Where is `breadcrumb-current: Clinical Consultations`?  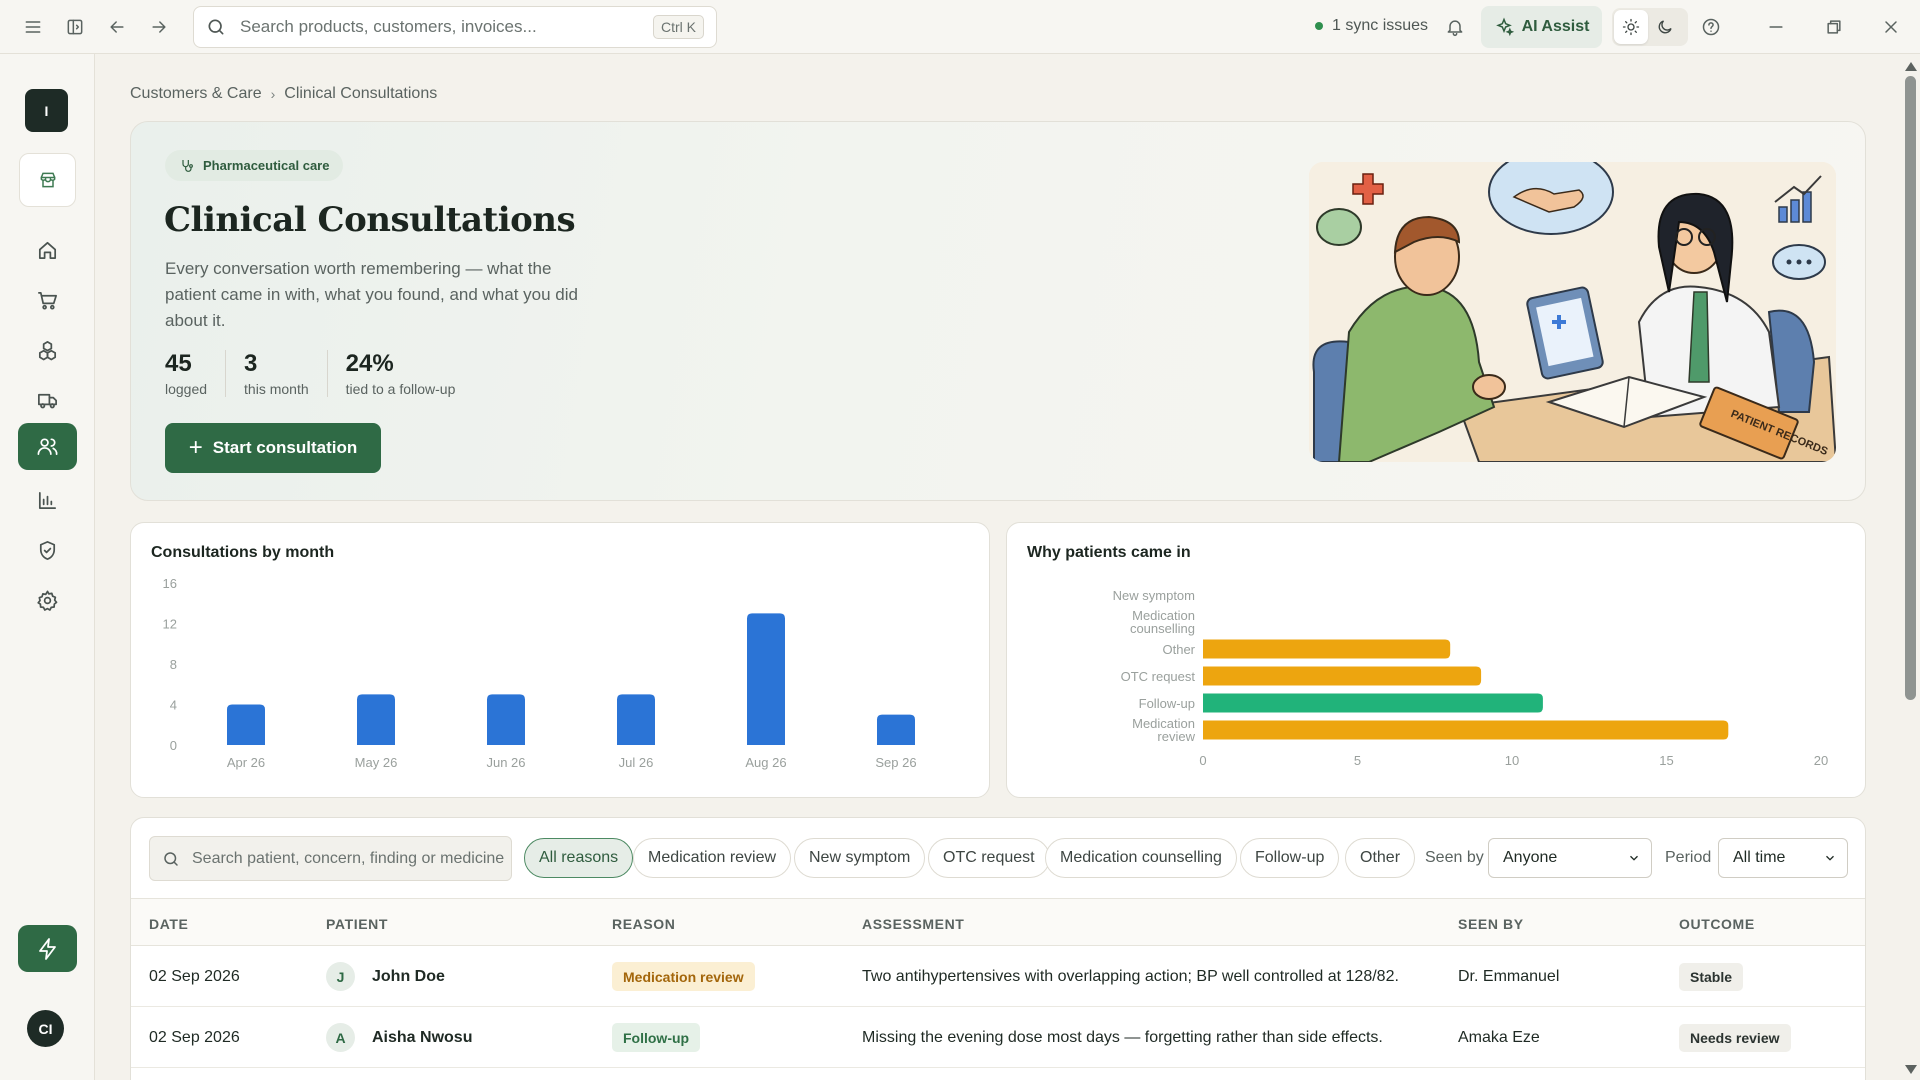 breadcrumb-current: Clinical Consultations is located at coordinates (361, 93).